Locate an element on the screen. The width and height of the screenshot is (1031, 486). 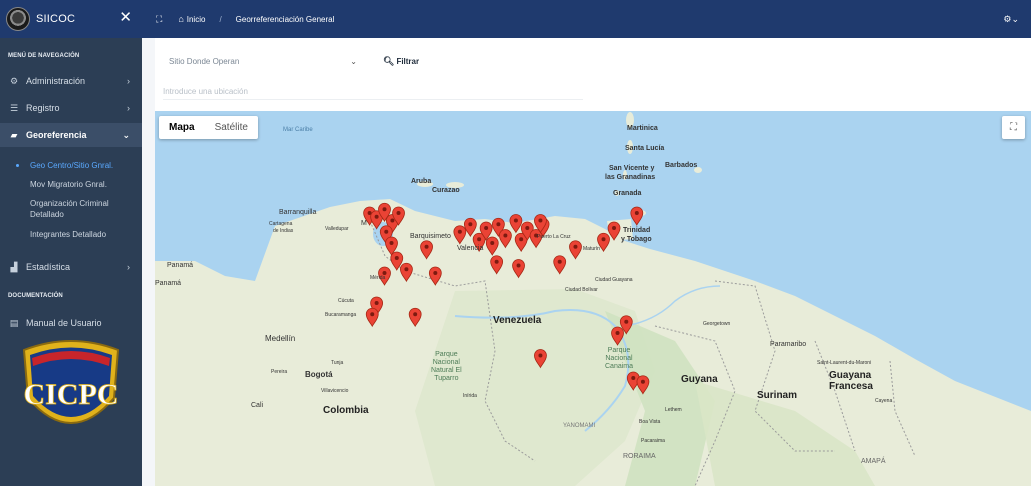
tab-satelite: Satélite is located at coordinates (231, 127).